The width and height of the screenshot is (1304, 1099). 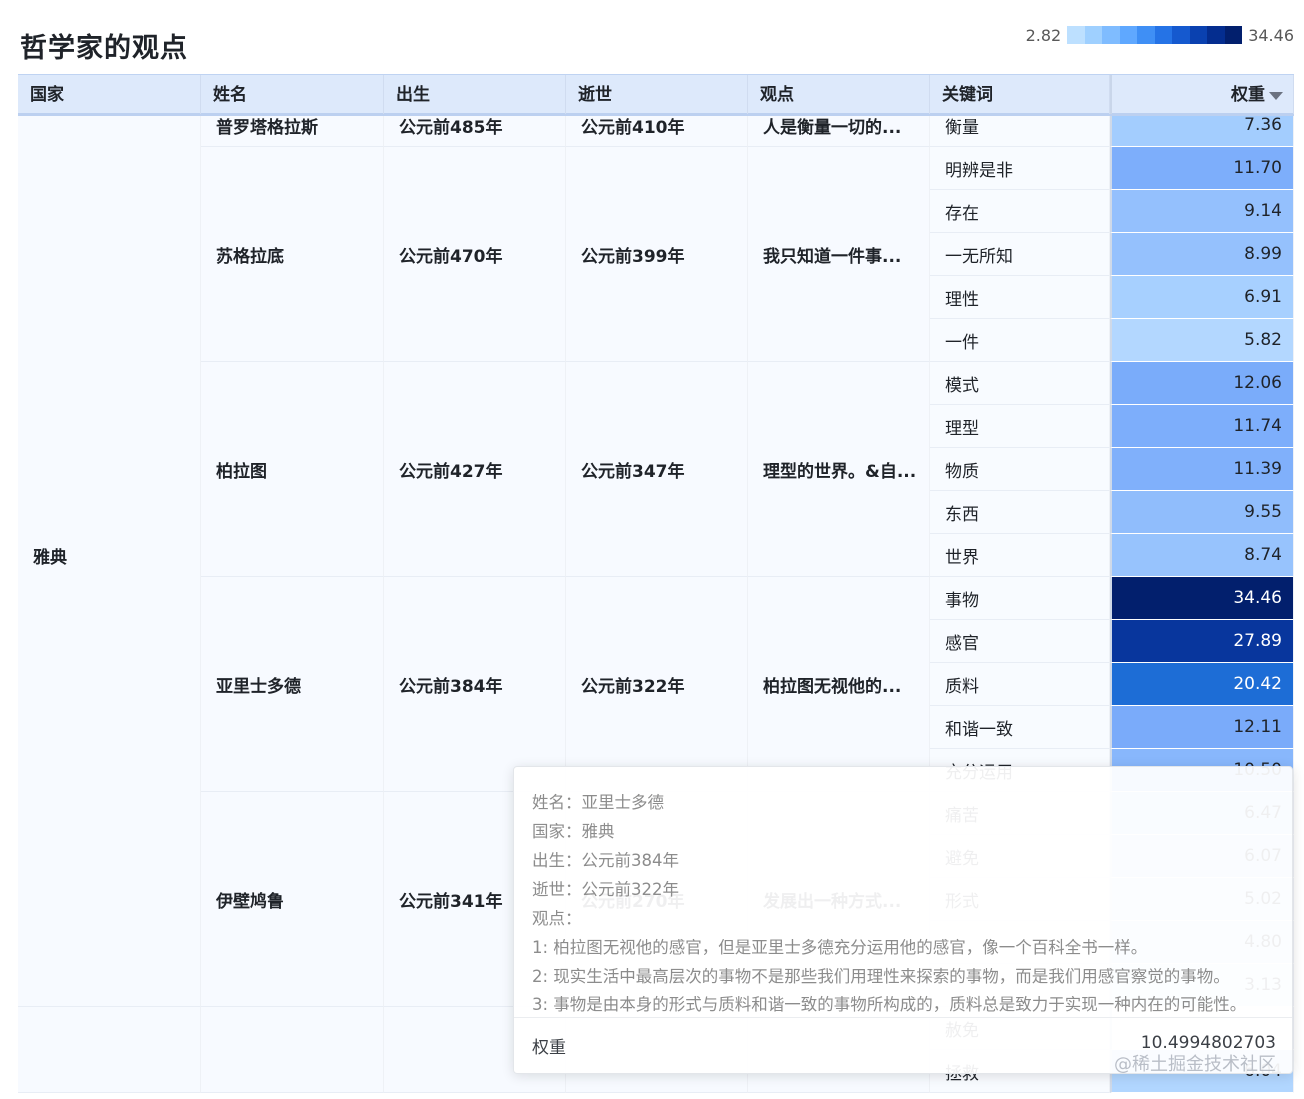 I want to click on weight-cell: 11.74, so click(x=1202, y=426).